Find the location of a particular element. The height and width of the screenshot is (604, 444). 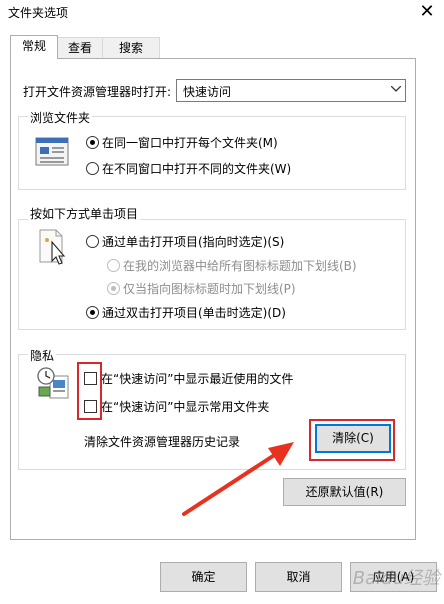

open-explorer-value: 快速访问 is located at coordinates (207, 92).